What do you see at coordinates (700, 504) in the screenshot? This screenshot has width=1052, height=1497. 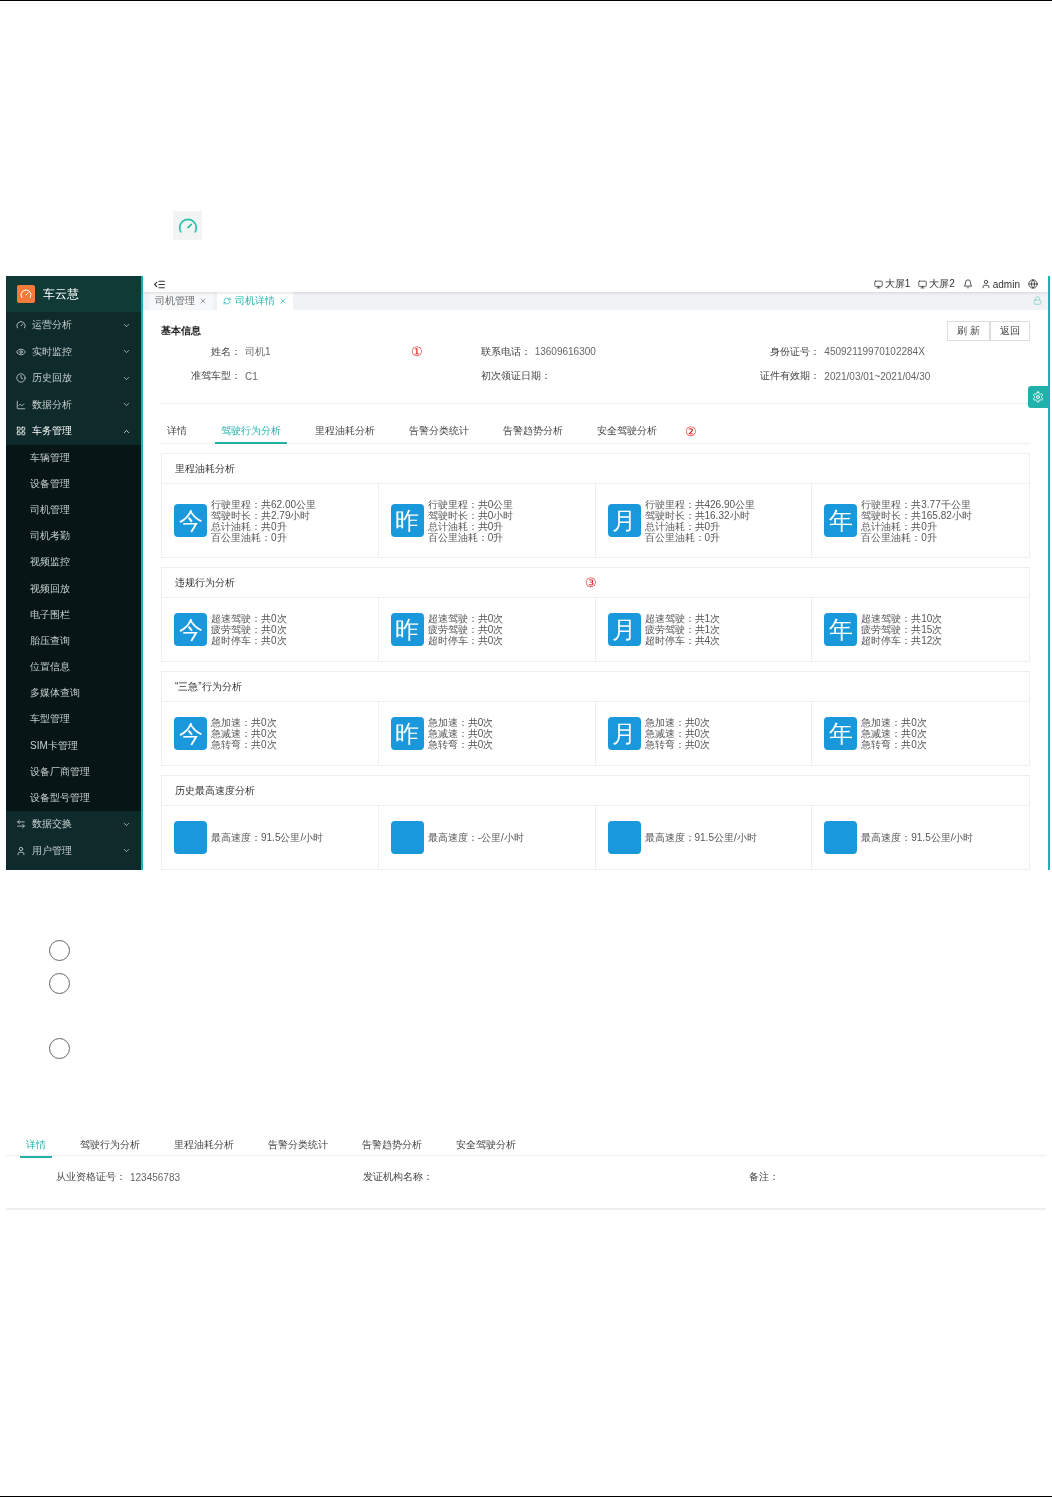 I see `stat-line: 行驶里程：共426.90公里` at bounding box center [700, 504].